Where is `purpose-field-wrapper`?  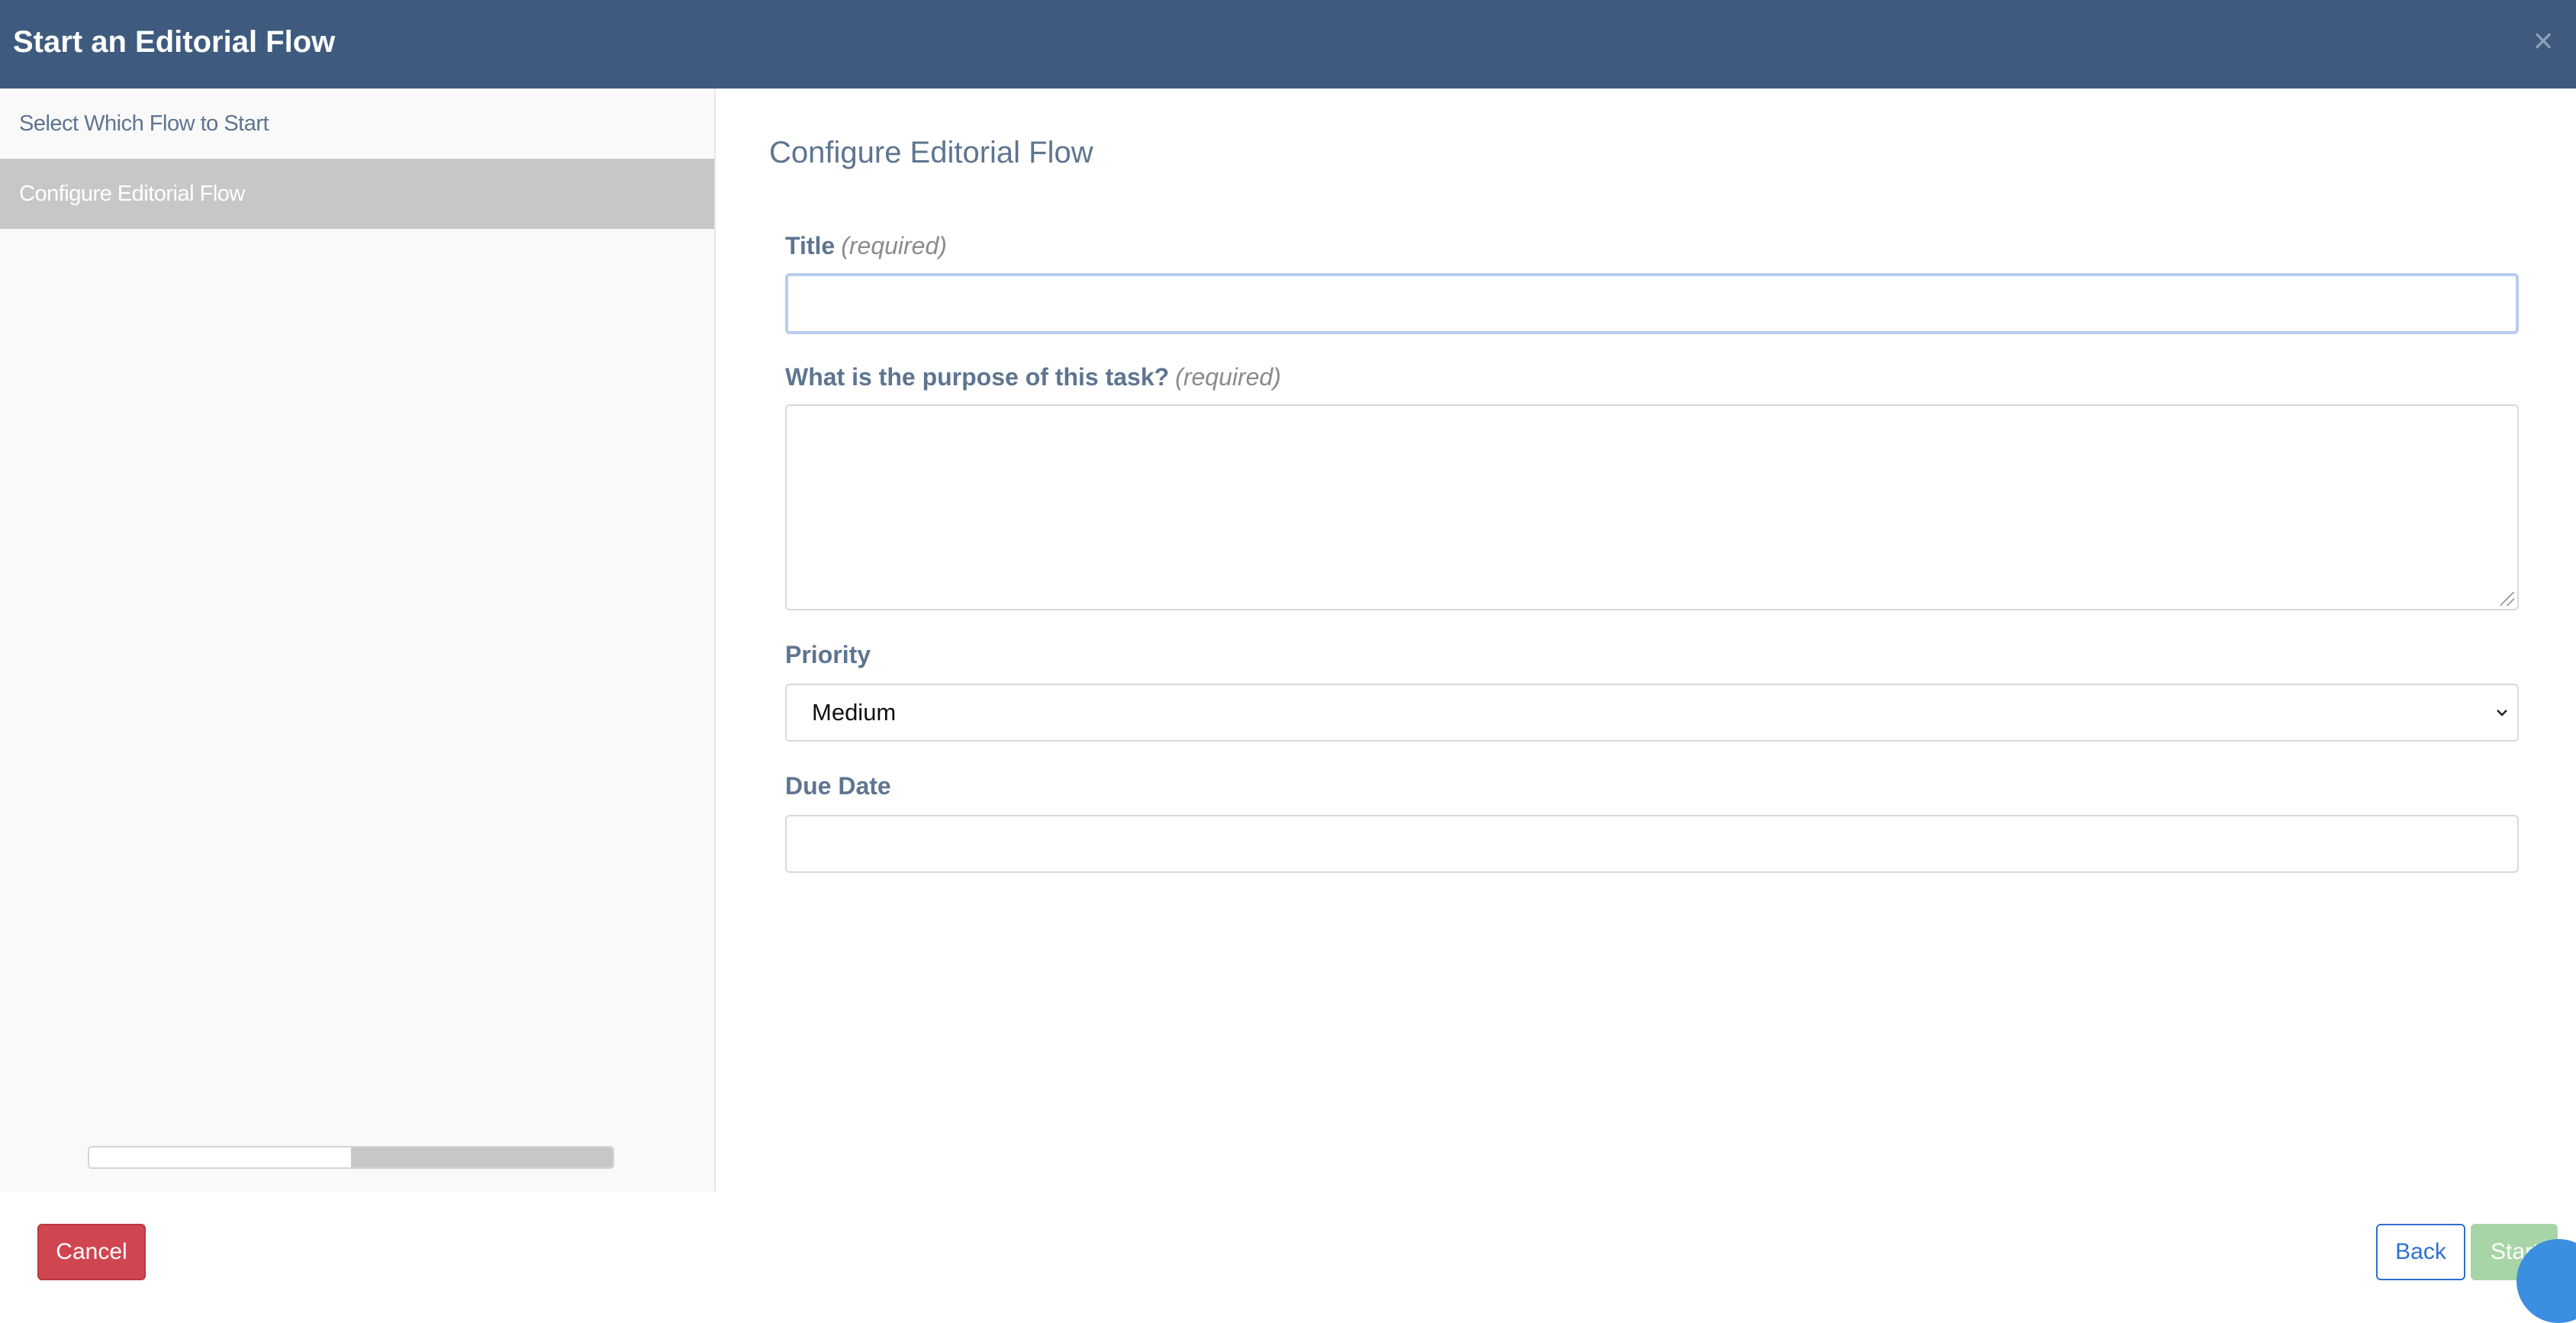 purpose-field-wrapper is located at coordinates (1652, 507).